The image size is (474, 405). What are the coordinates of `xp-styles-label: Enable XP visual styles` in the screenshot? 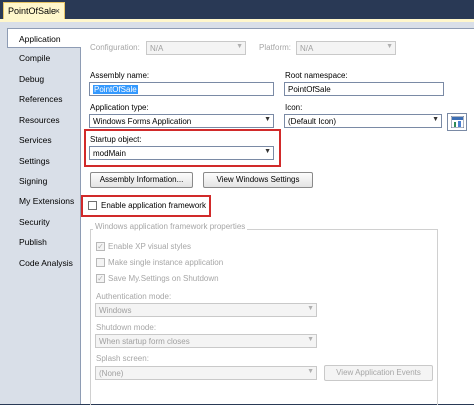 It's located at (150, 246).